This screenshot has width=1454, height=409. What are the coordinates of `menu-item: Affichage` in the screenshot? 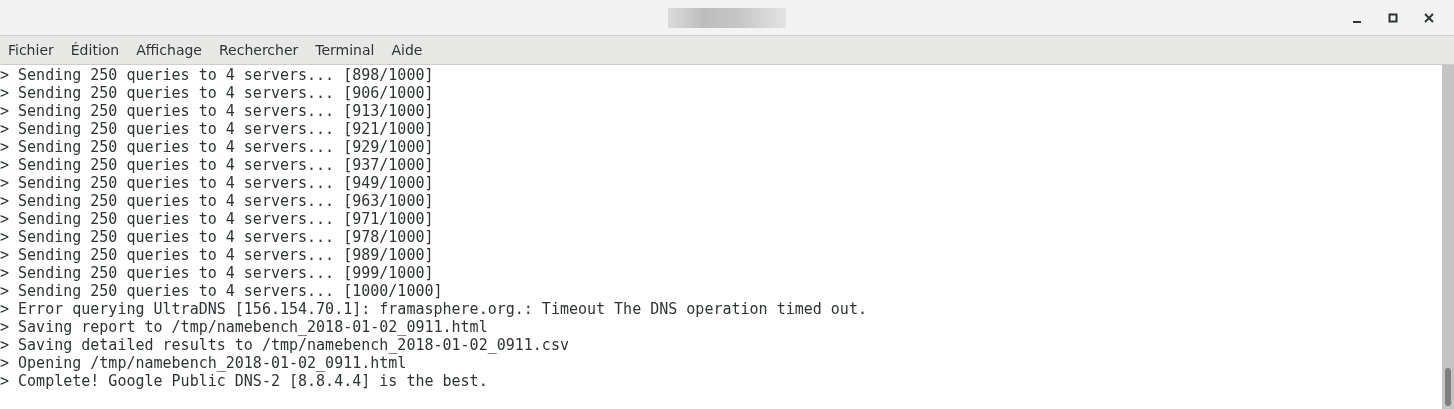 It's located at (169, 50).